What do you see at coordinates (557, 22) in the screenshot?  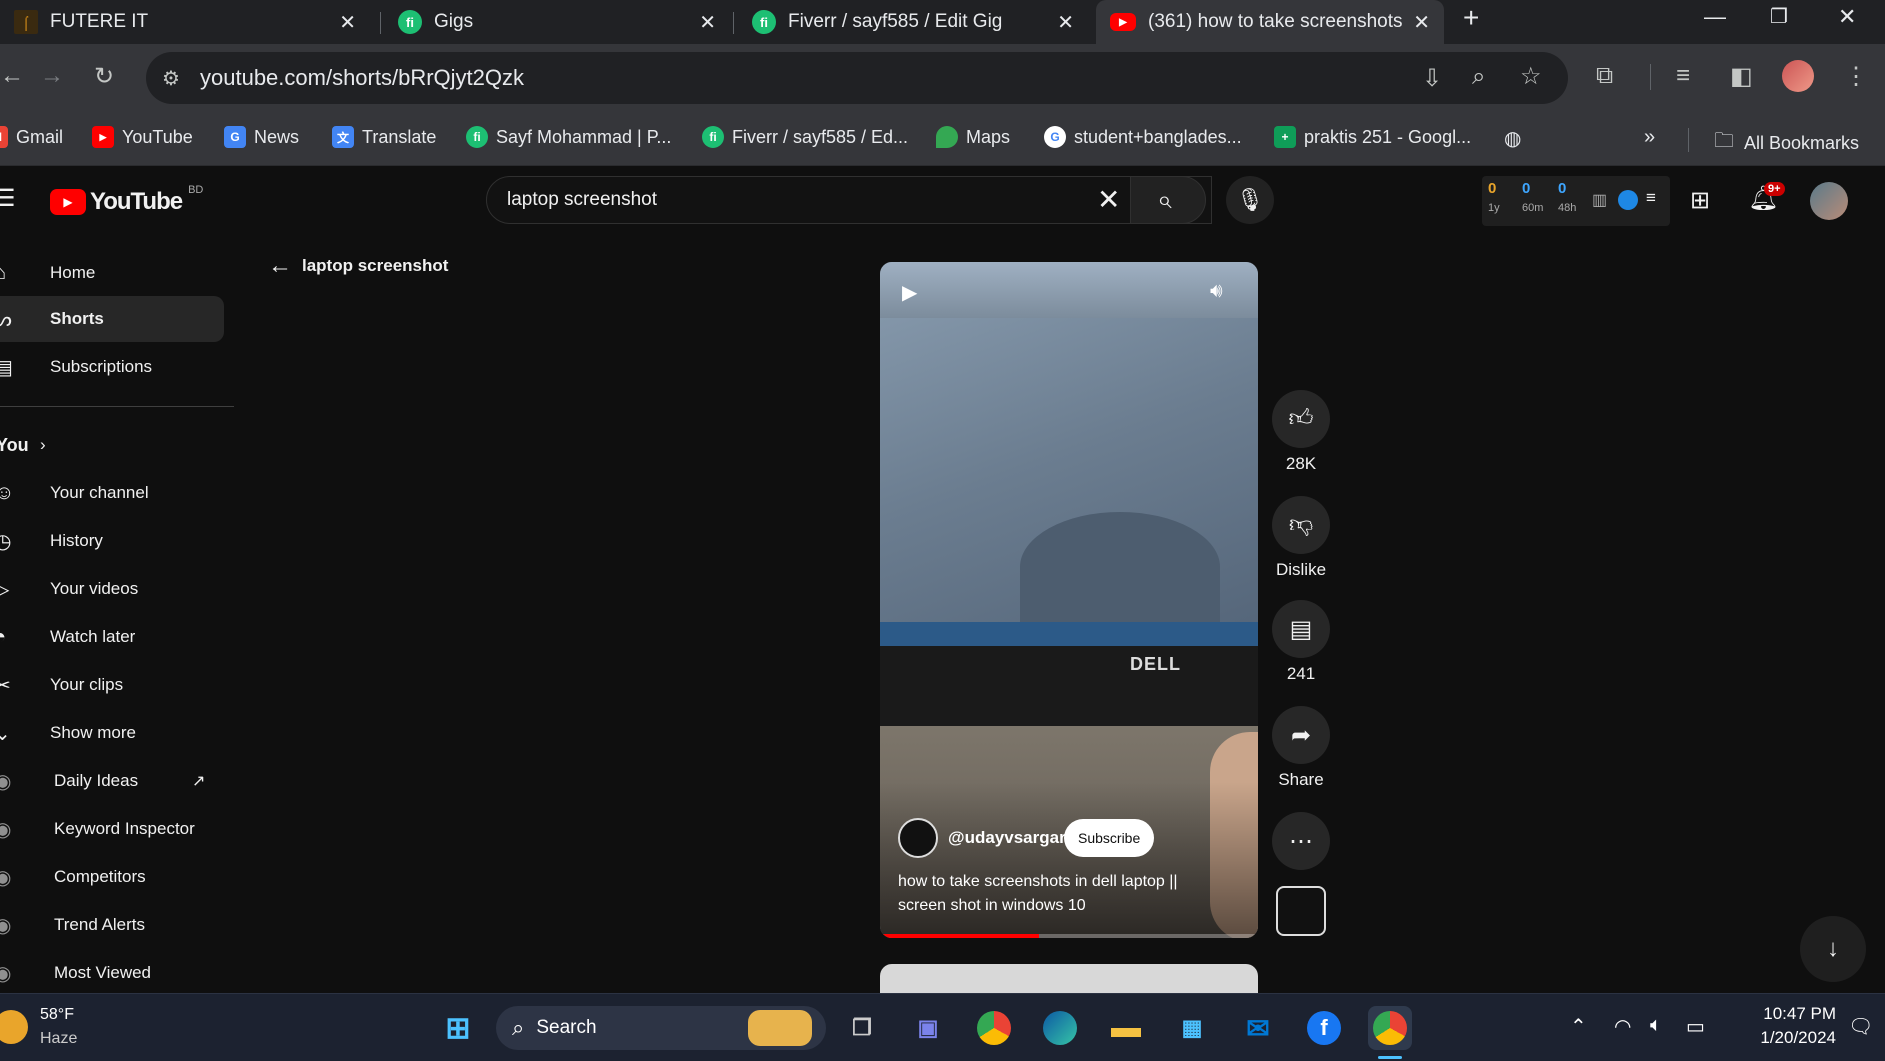 I see `tab-gigs: fi Gigs ✕` at bounding box center [557, 22].